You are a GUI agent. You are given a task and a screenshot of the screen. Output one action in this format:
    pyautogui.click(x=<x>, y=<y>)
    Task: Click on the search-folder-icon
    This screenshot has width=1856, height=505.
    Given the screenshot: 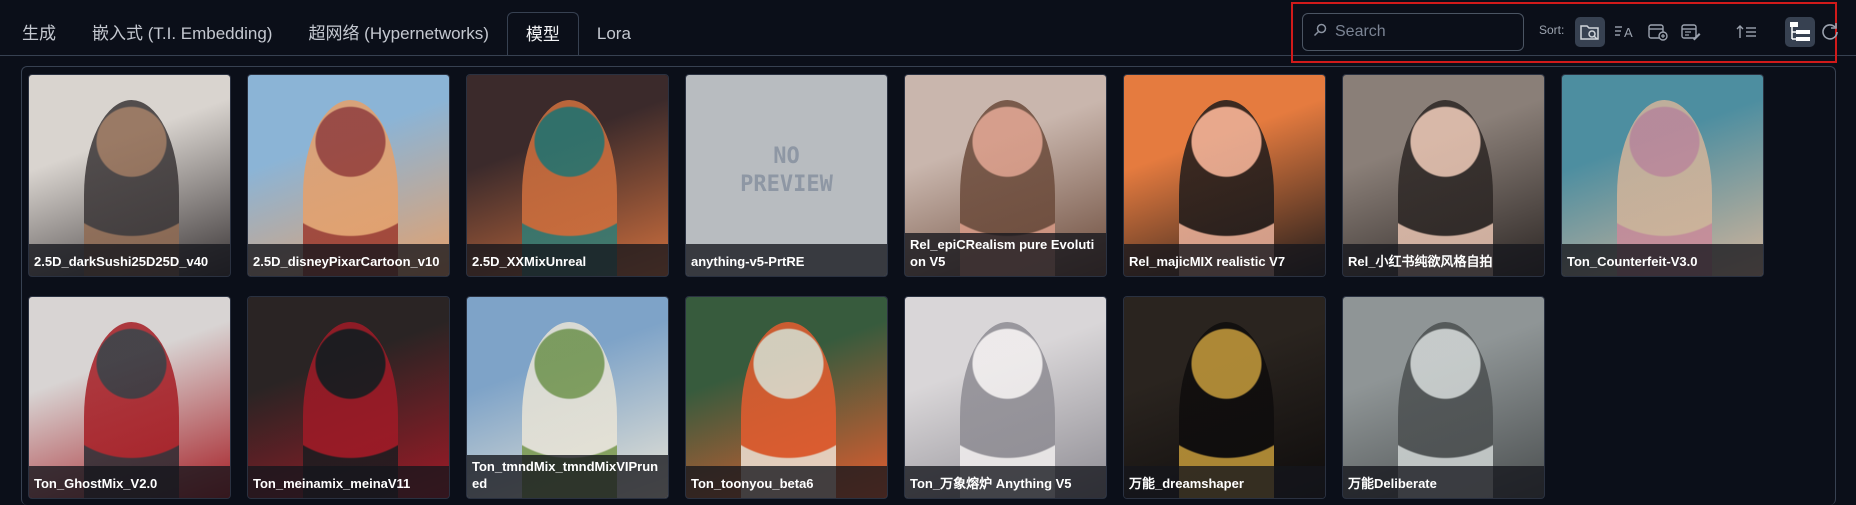 What is the action you would take?
    pyautogui.click(x=1590, y=32)
    